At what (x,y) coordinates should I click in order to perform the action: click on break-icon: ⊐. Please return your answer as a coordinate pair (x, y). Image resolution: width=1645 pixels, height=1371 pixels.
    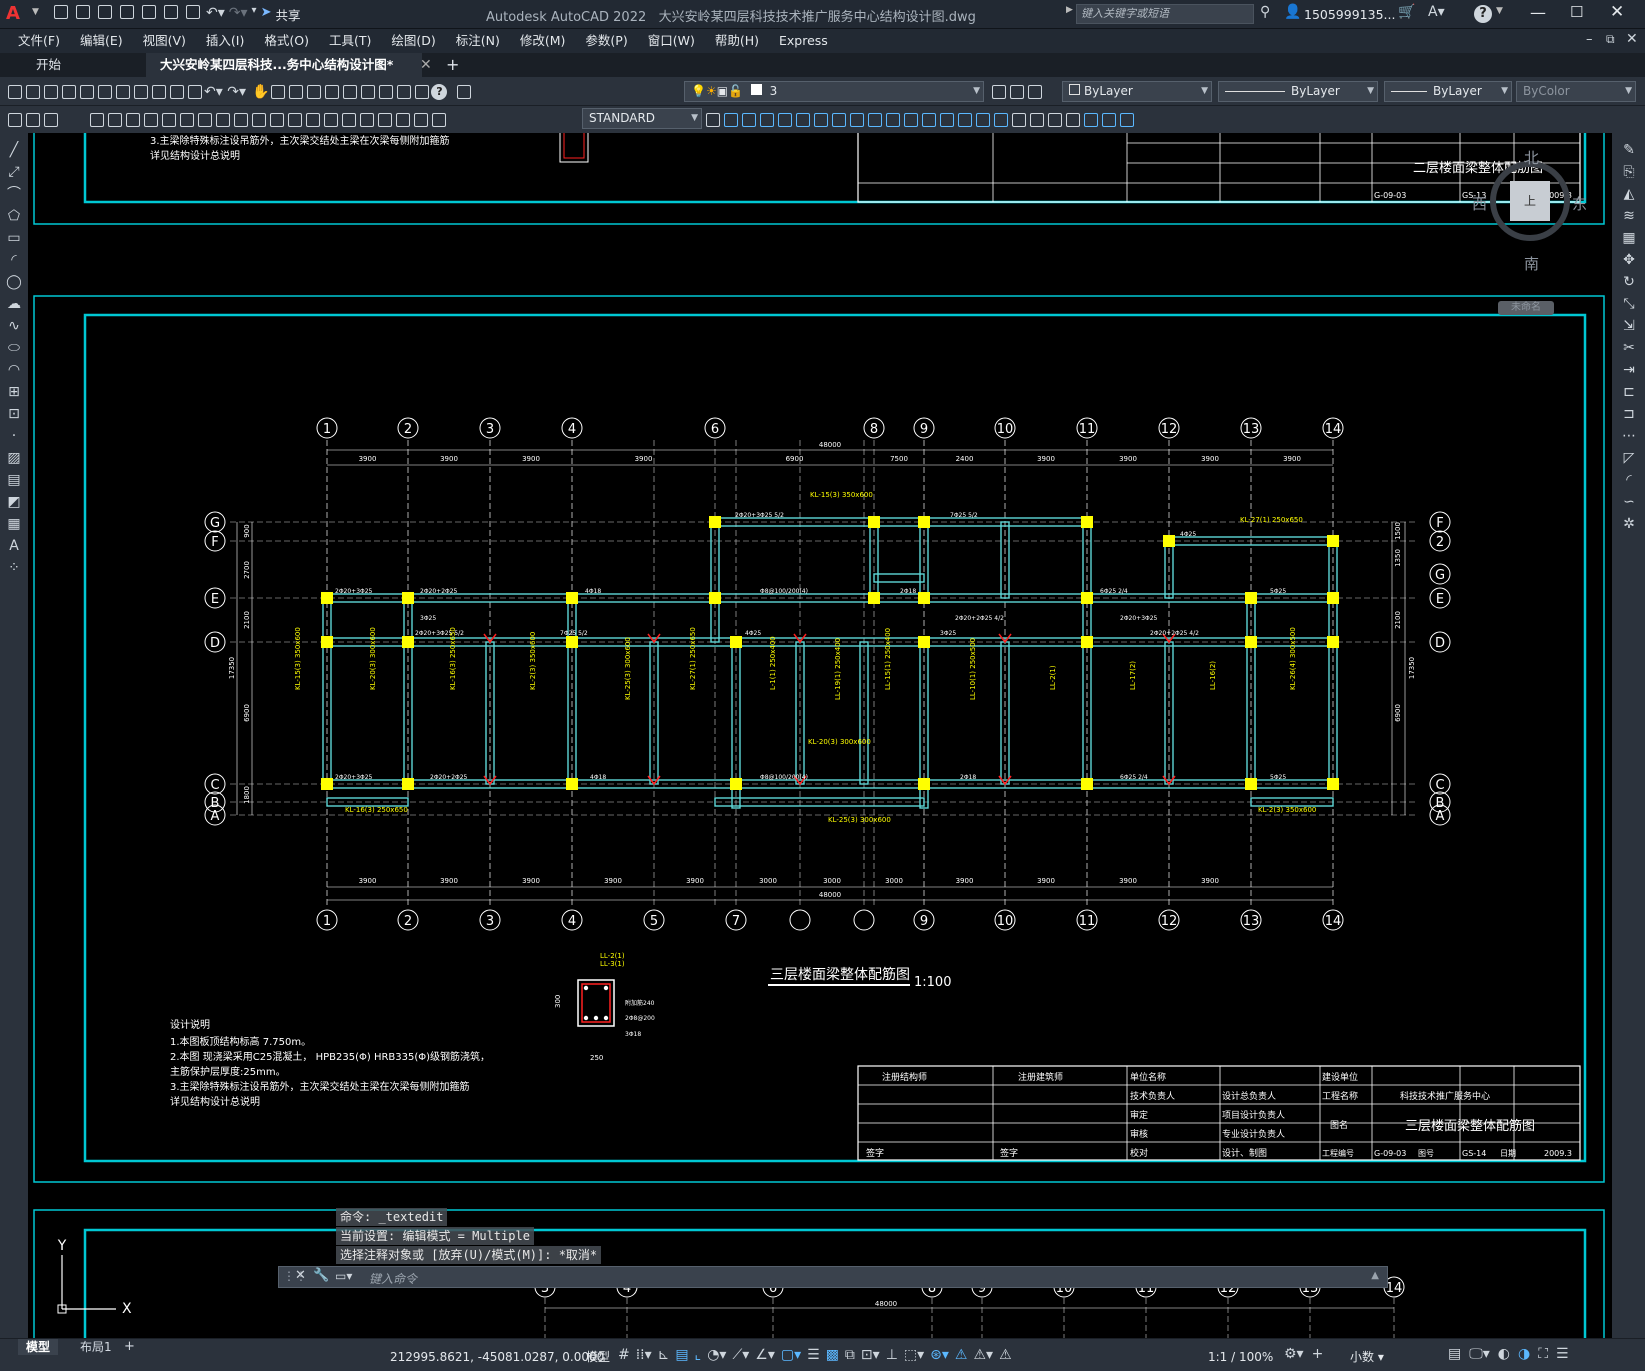
    Looking at the image, I should click on (1629, 414).